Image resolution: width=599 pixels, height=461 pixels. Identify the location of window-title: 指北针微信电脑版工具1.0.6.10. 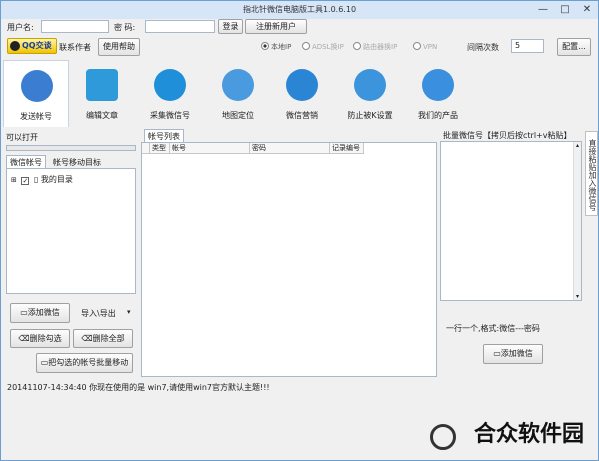
(299, 9).